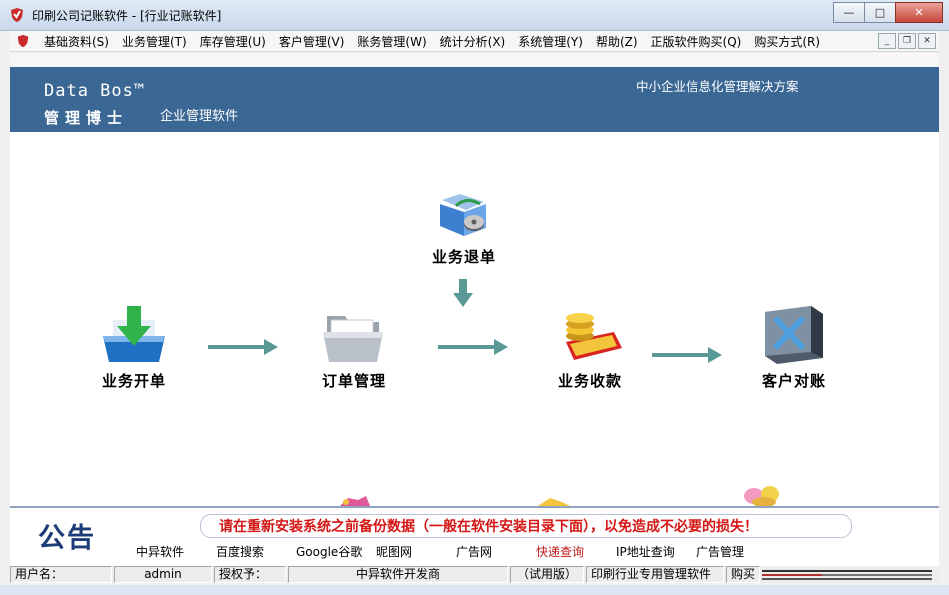  What do you see at coordinates (336, 551) in the screenshot?
I see `link-google: Google谷歌` at bounding box center [336, 551].